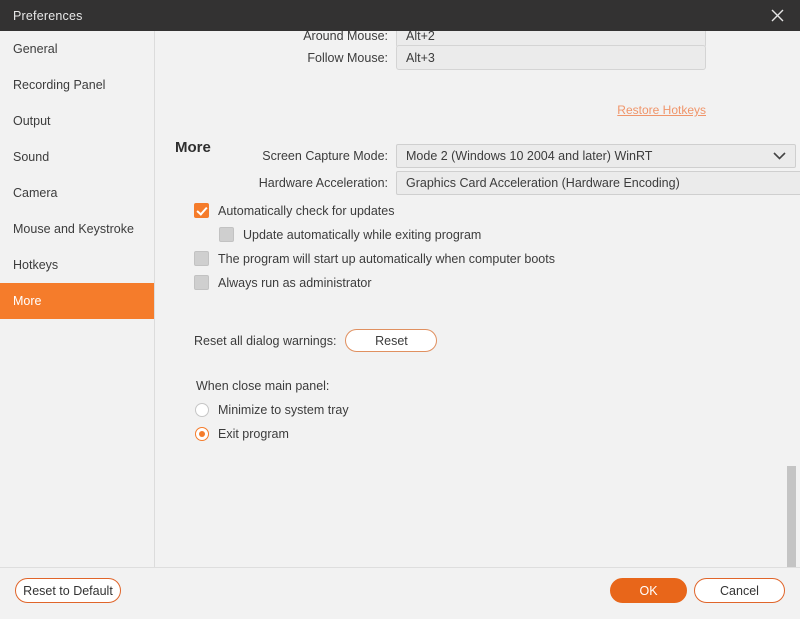 The width and height of the screenshot is (800, 619). I want to click on checkbox-run-as-administrator: Always run as administrator, so click(283, 282).